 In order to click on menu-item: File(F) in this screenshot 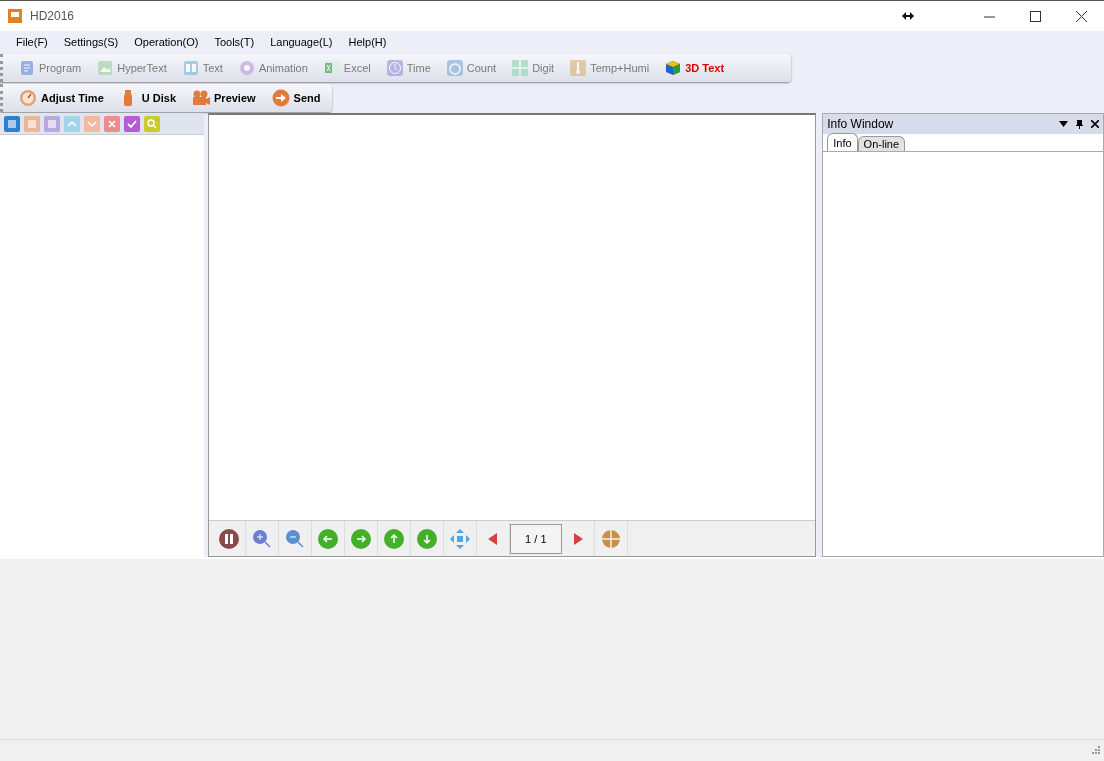, I will do `click(32, 42)`.